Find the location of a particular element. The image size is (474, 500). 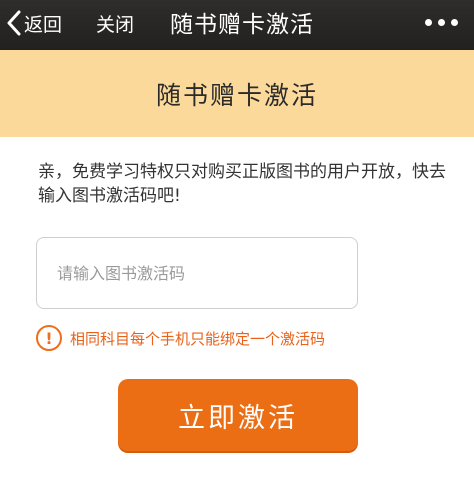

back-label: 返回 is located at coordinates (43, 24).